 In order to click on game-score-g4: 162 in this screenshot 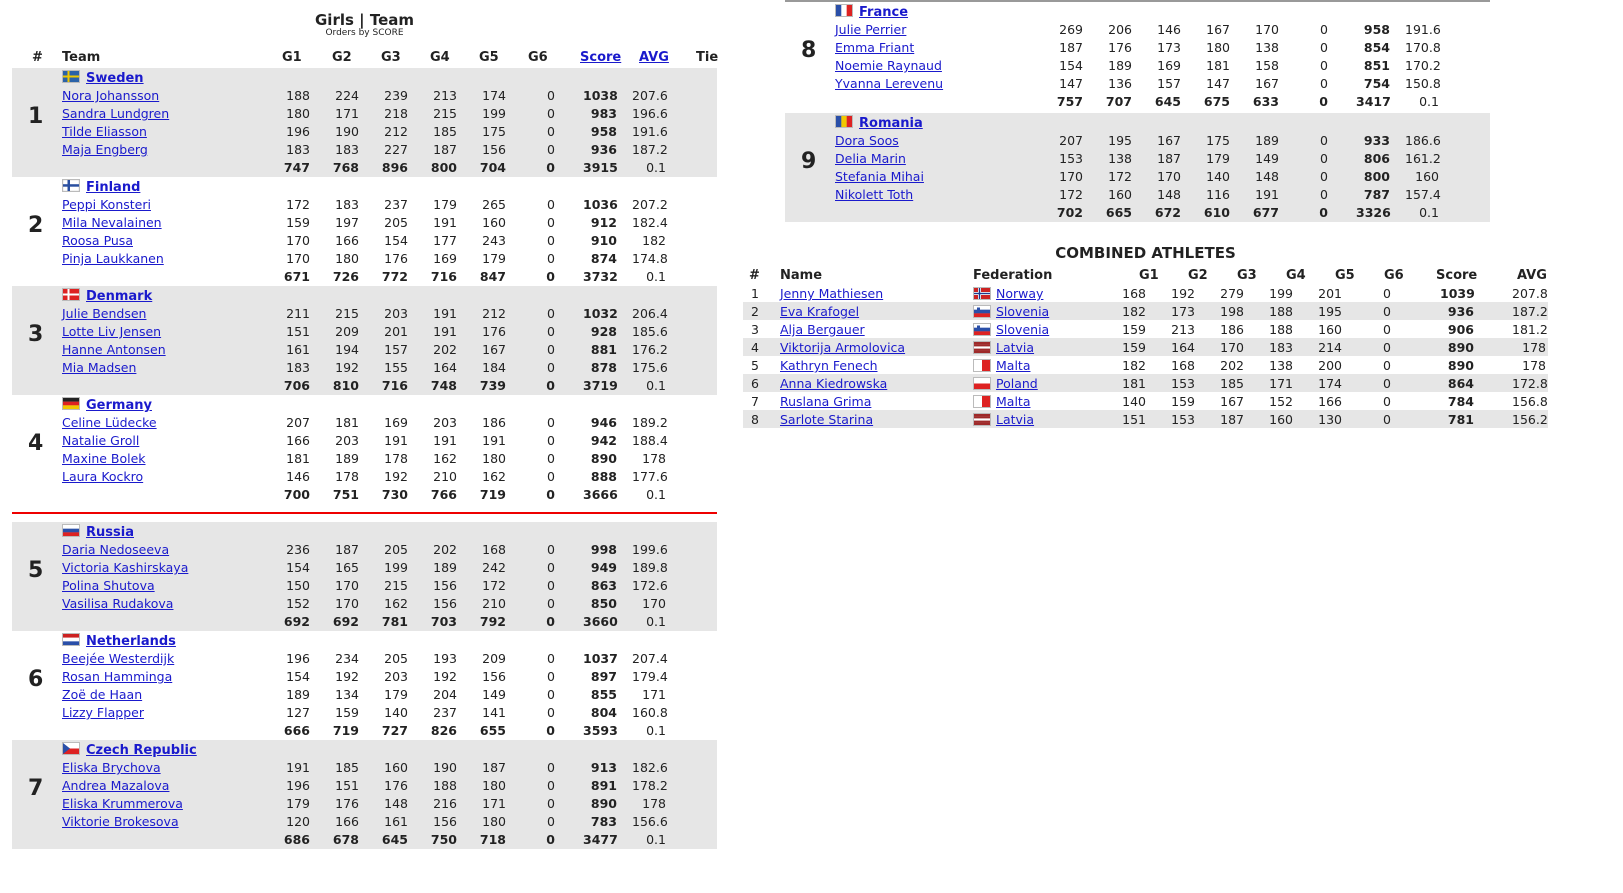, I will do `click(445, 458)`.